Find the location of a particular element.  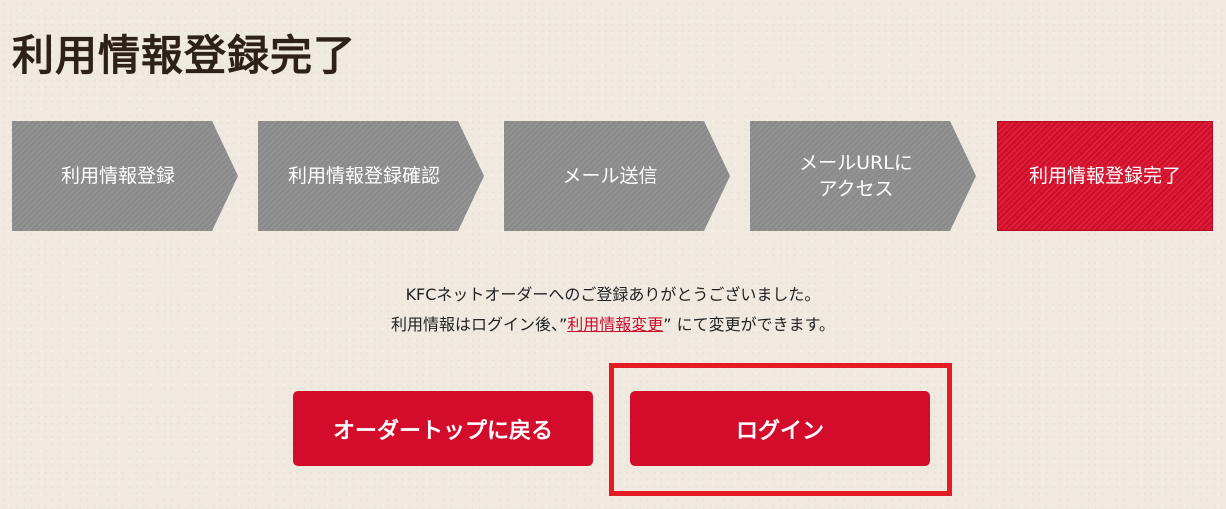

step-access-email-url: メールURLに アクセス is located at coordinates (863, 176).